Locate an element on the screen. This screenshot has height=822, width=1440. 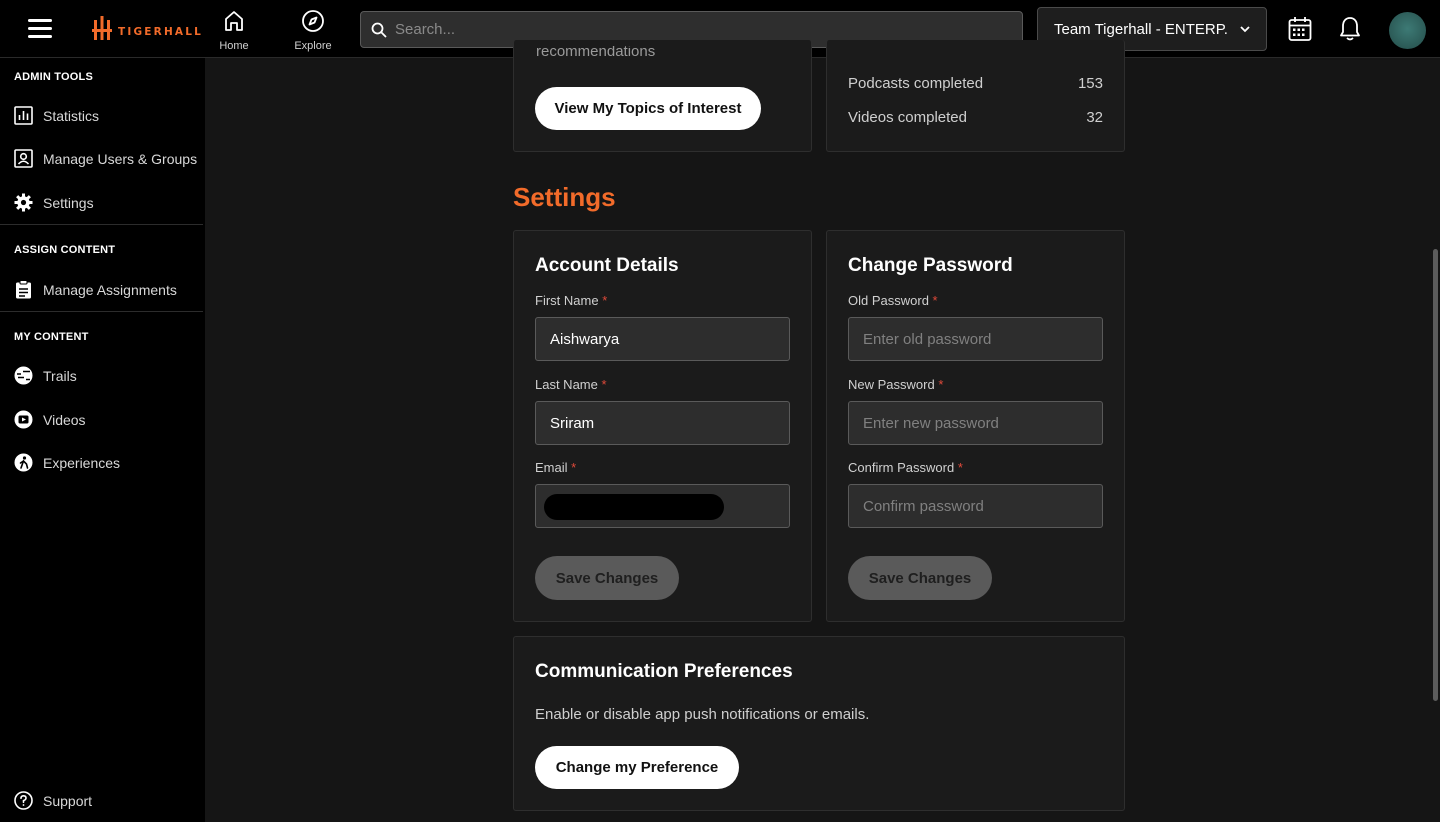
clipboard-icon is located at coordinates (23, 289).